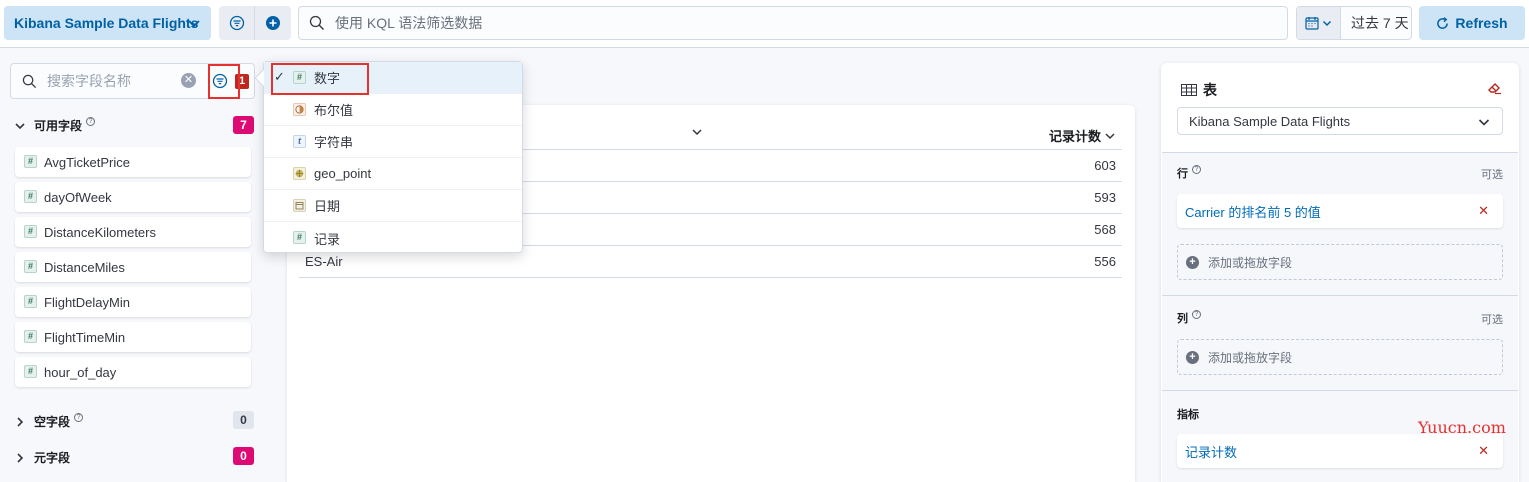 This screenshot has height=482, width=1529. I want to click on highlight-box, so click(224, 81).